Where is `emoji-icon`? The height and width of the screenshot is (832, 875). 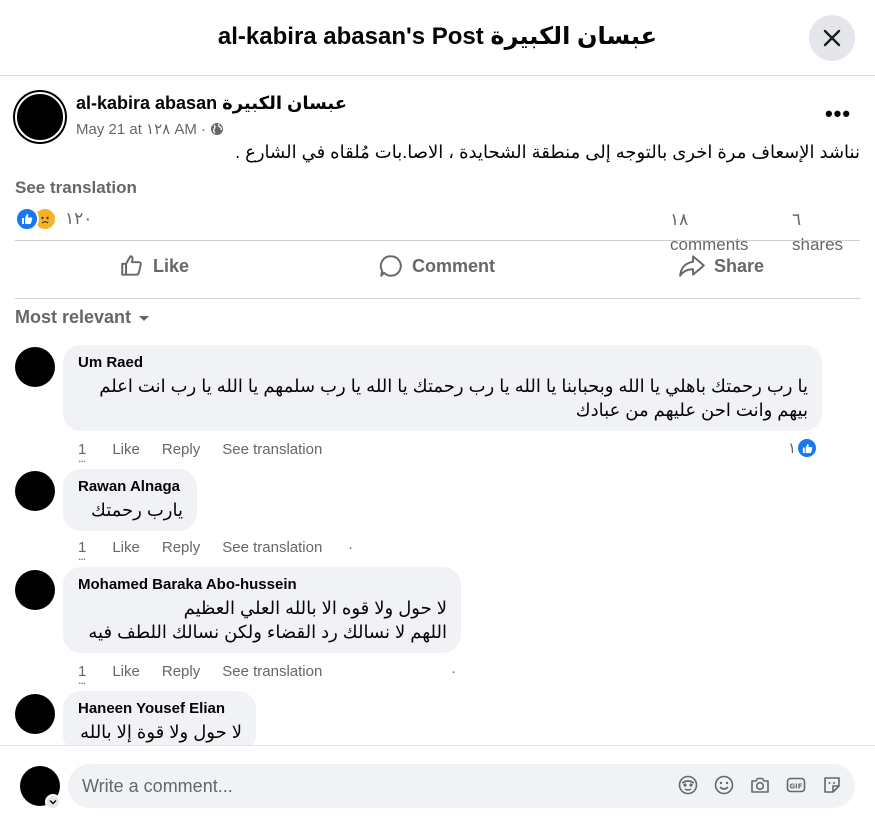 emoji-icon is located at coordinates (724, 785).